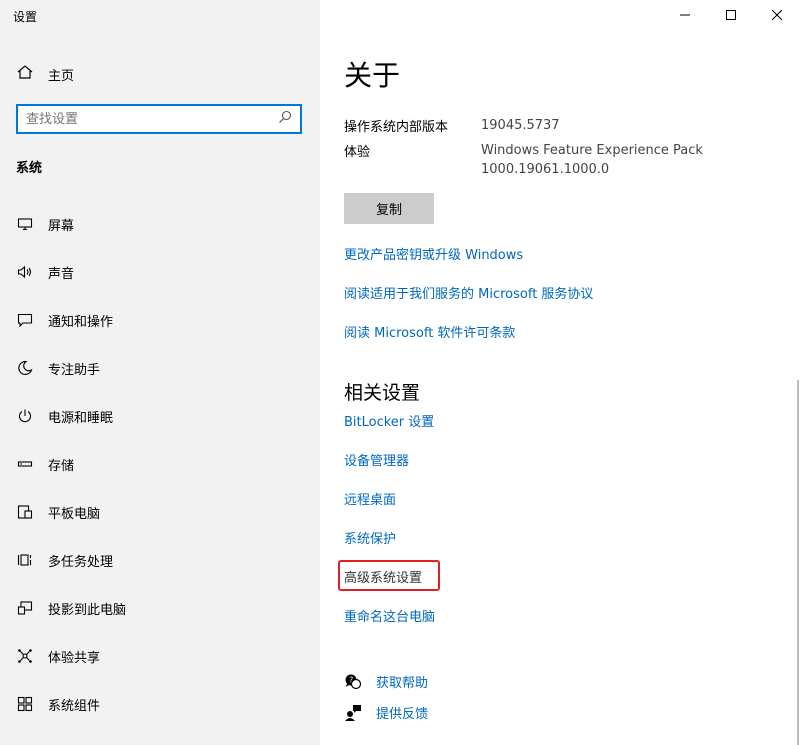 The height and width of the screenshot is (745, 800). What do you see at coordinates (25, 272) in the screenshot?
I see `speaker-icon` at bounding box center [25, 272].